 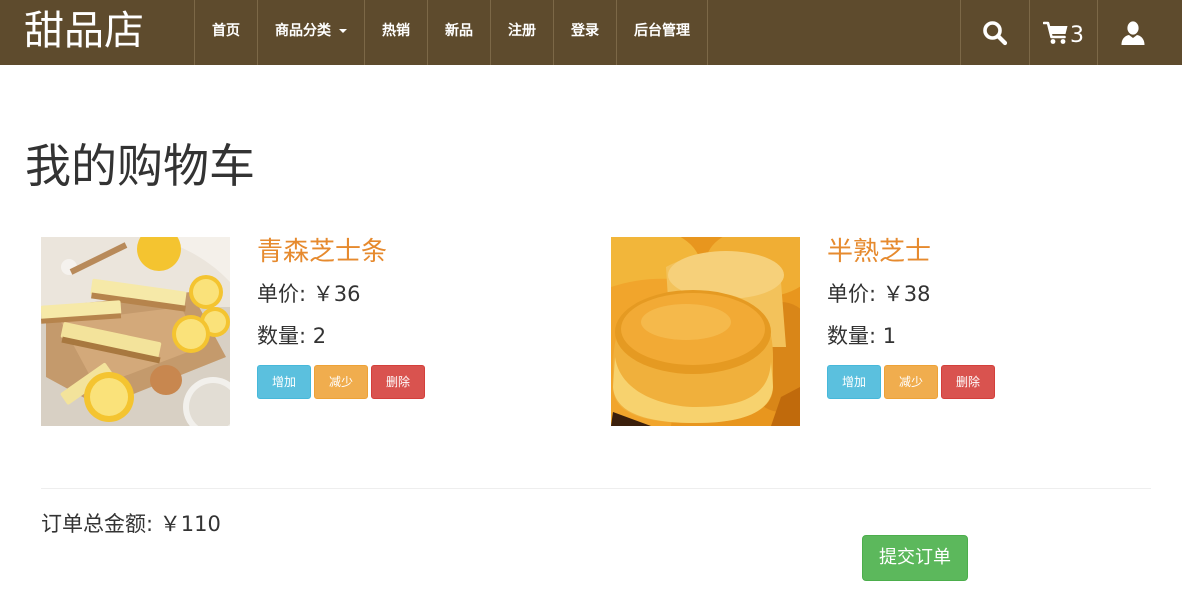 I want to click on nav-categories-dropdown: 商品分类, so click(x=311, y=32).